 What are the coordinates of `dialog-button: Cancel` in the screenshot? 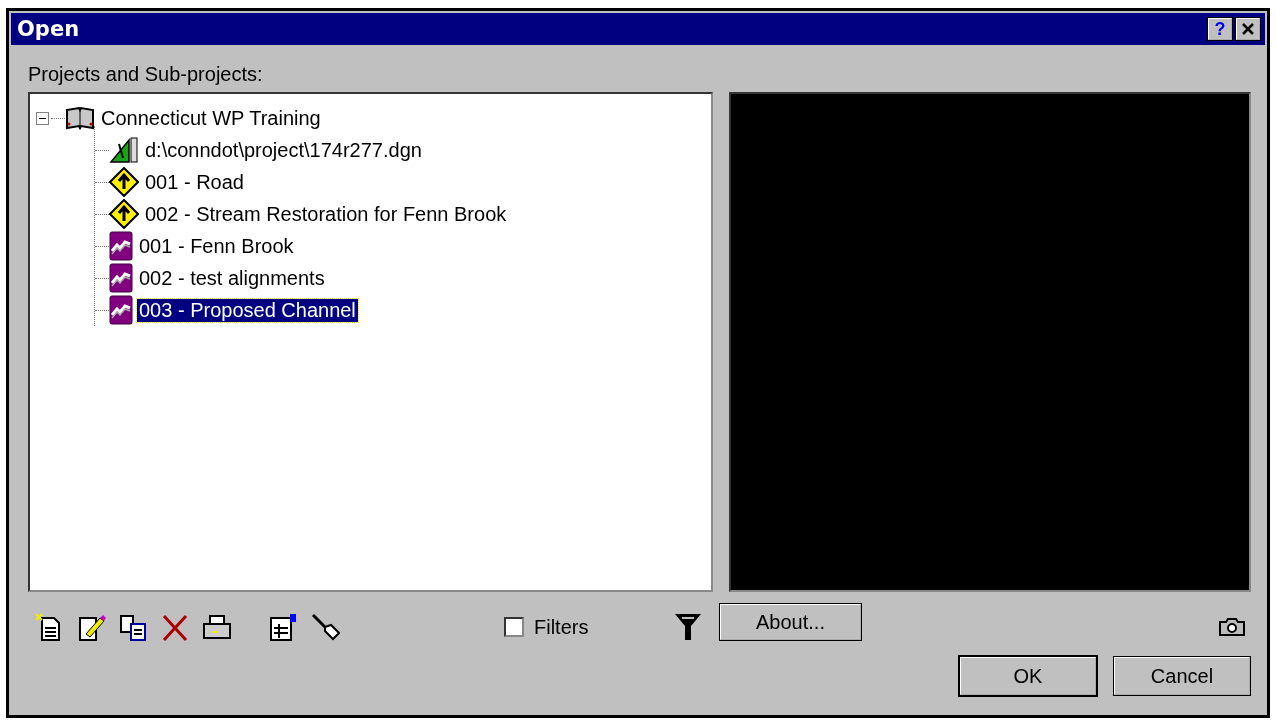 It's located at (1182, 676).